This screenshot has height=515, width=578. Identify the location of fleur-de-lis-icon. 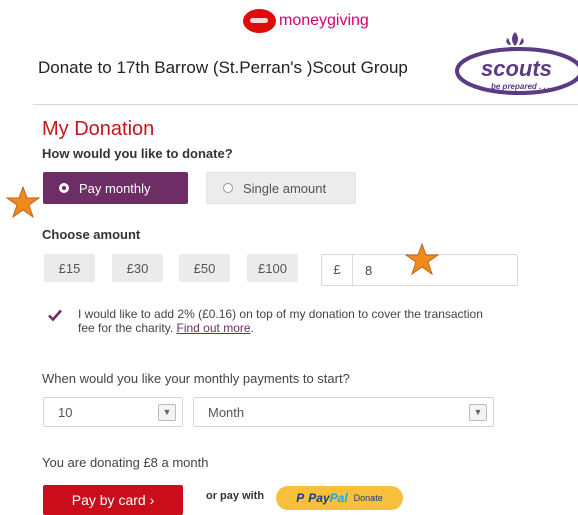
(515, 40).